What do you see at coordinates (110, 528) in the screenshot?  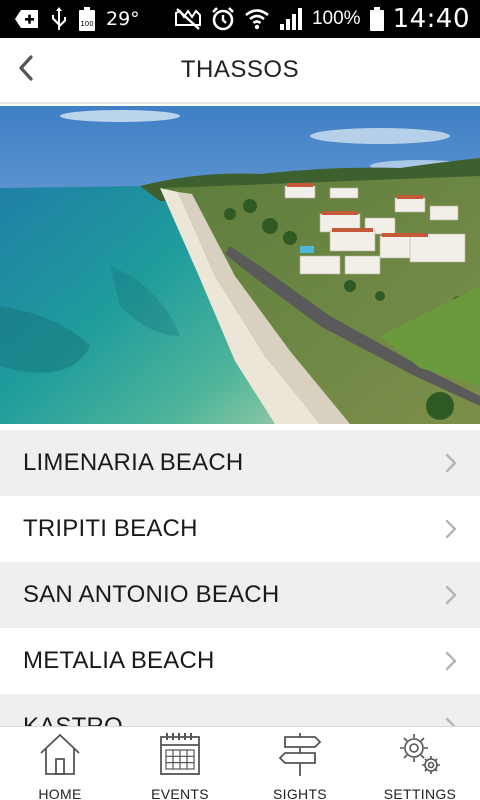 I see `list-item-label: TRIPITI BEACH` at bounding box center [110, 528].